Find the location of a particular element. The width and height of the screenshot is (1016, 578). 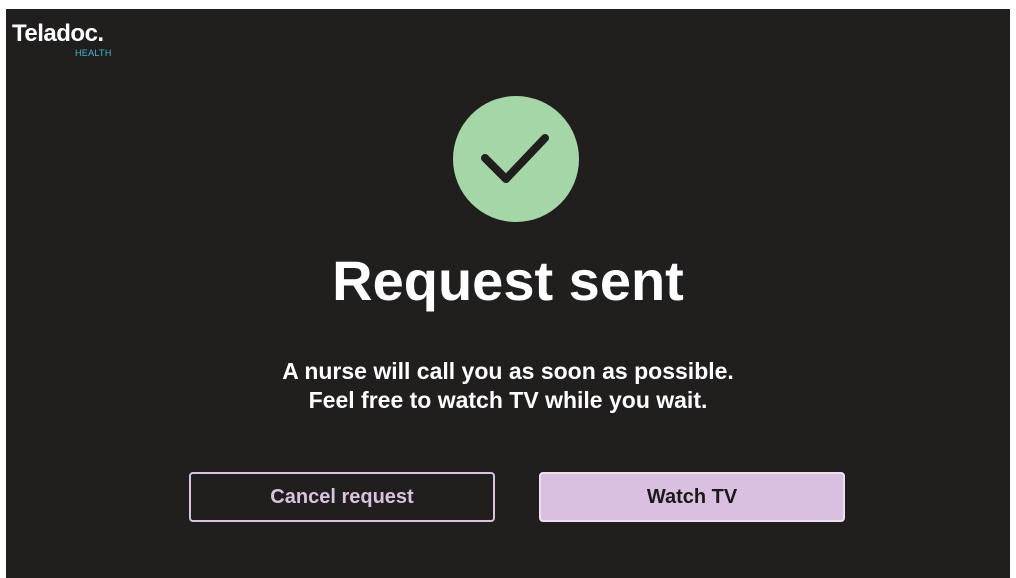

checkmark-icon is located at coordinates (516, 159).